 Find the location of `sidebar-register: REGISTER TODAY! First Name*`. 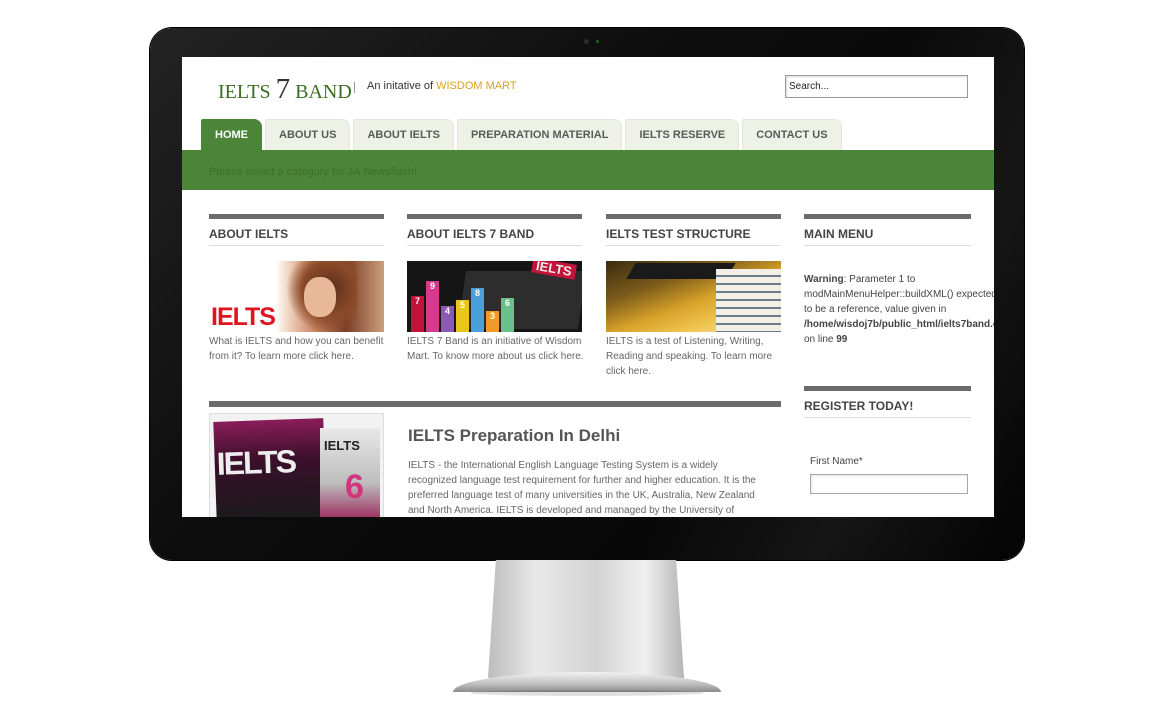

sidebar-register: REGISTER TODAY! First Name* is located at coordinates (899, 451).